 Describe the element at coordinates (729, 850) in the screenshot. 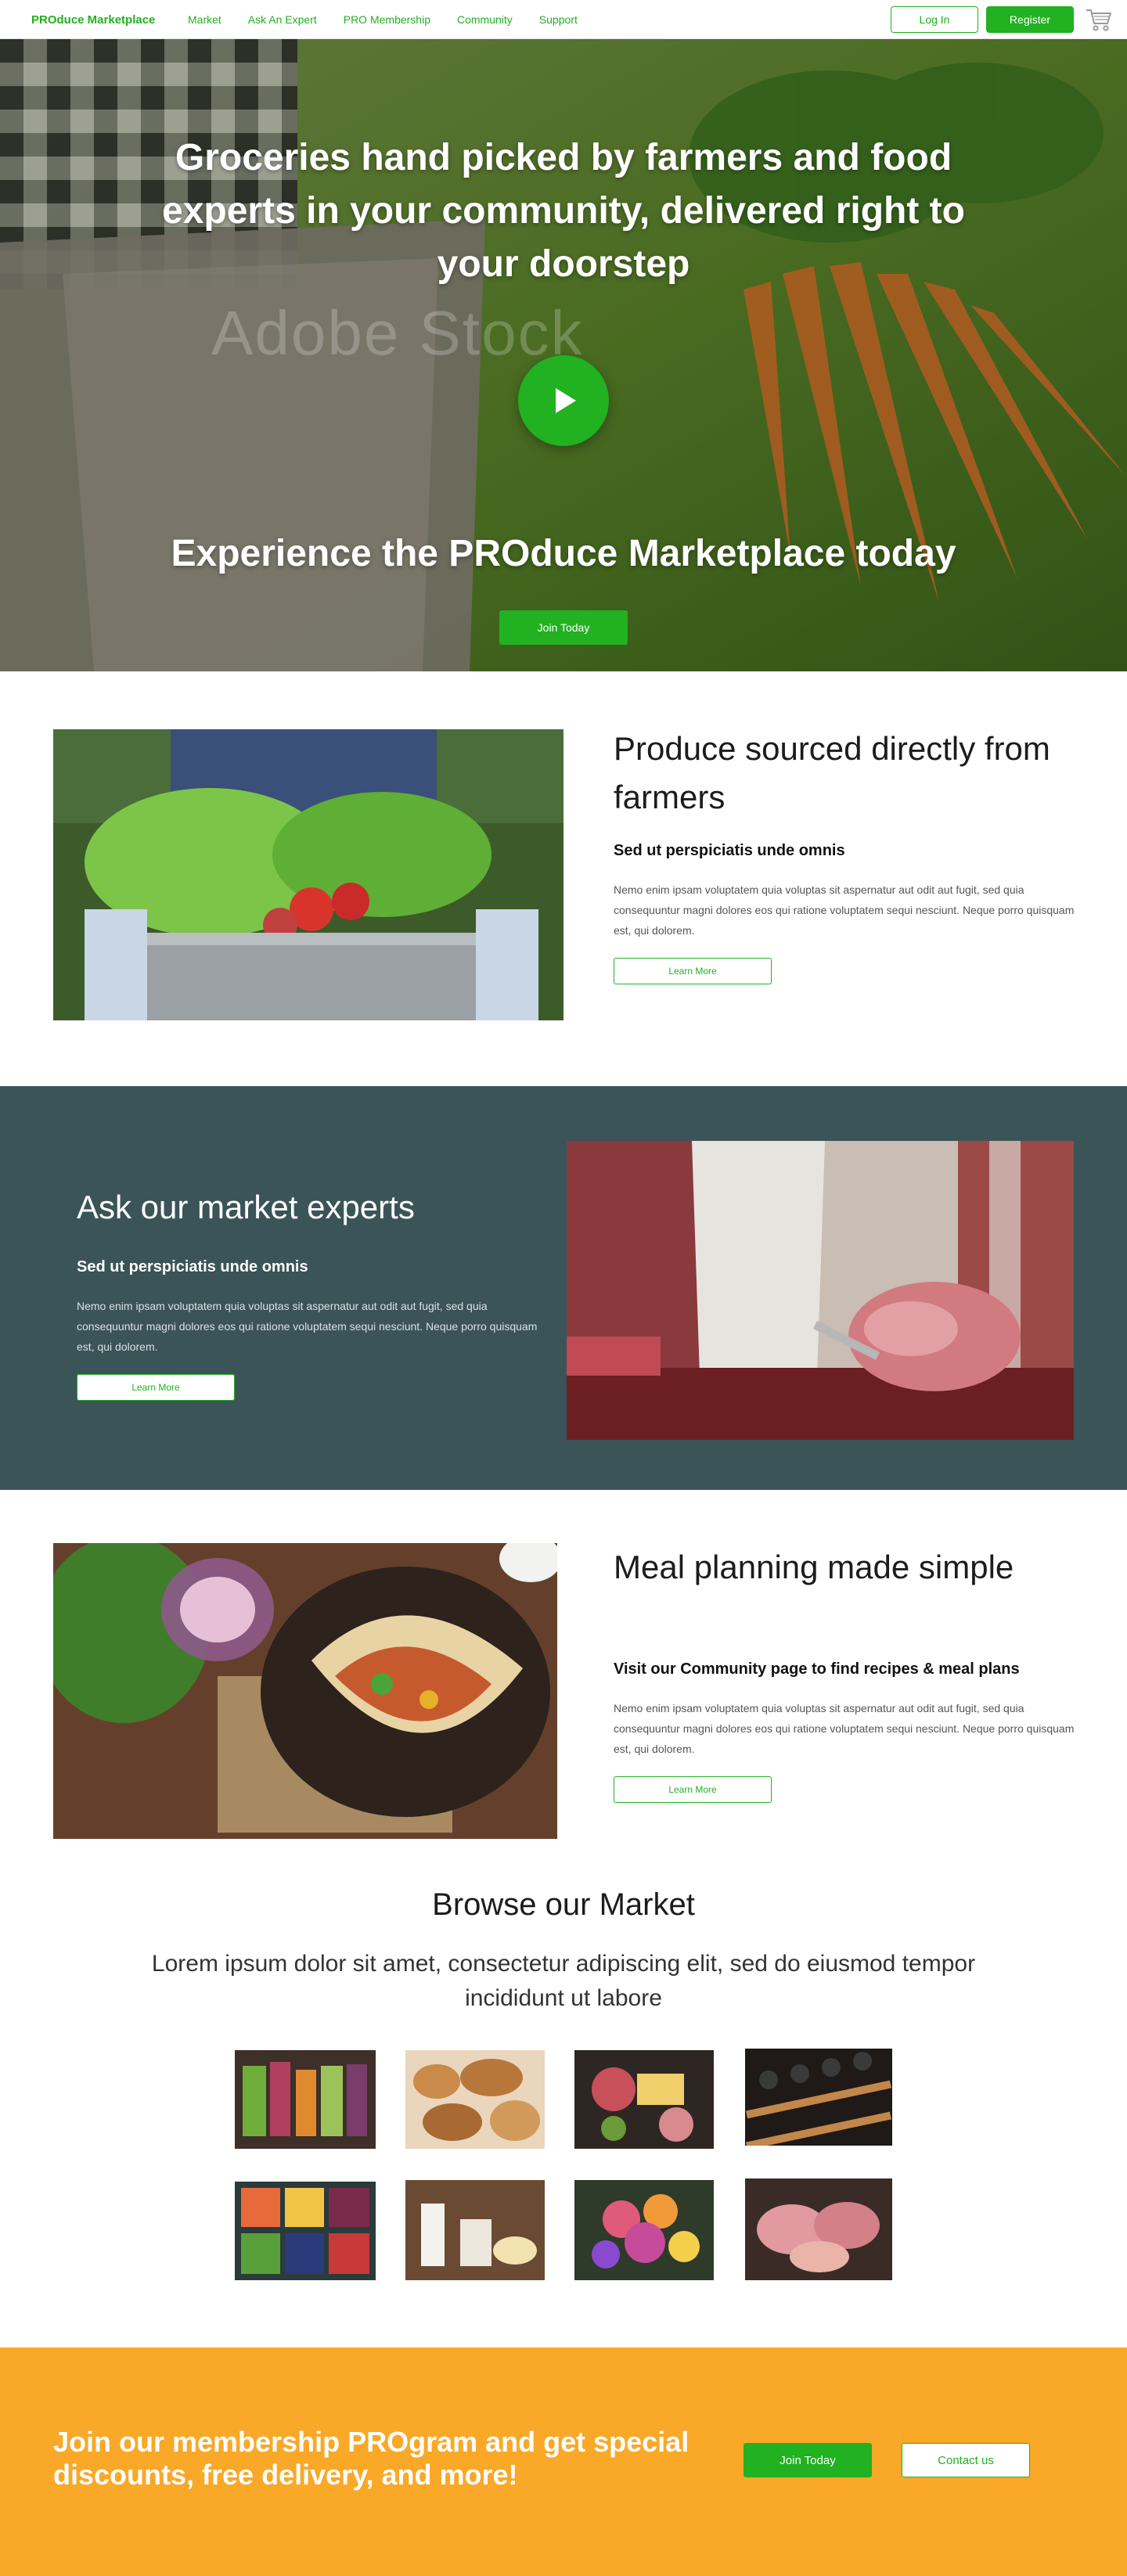

I see `feature-farmers-subtitle: Sed ut perspiciatis unde omnis` at that location.